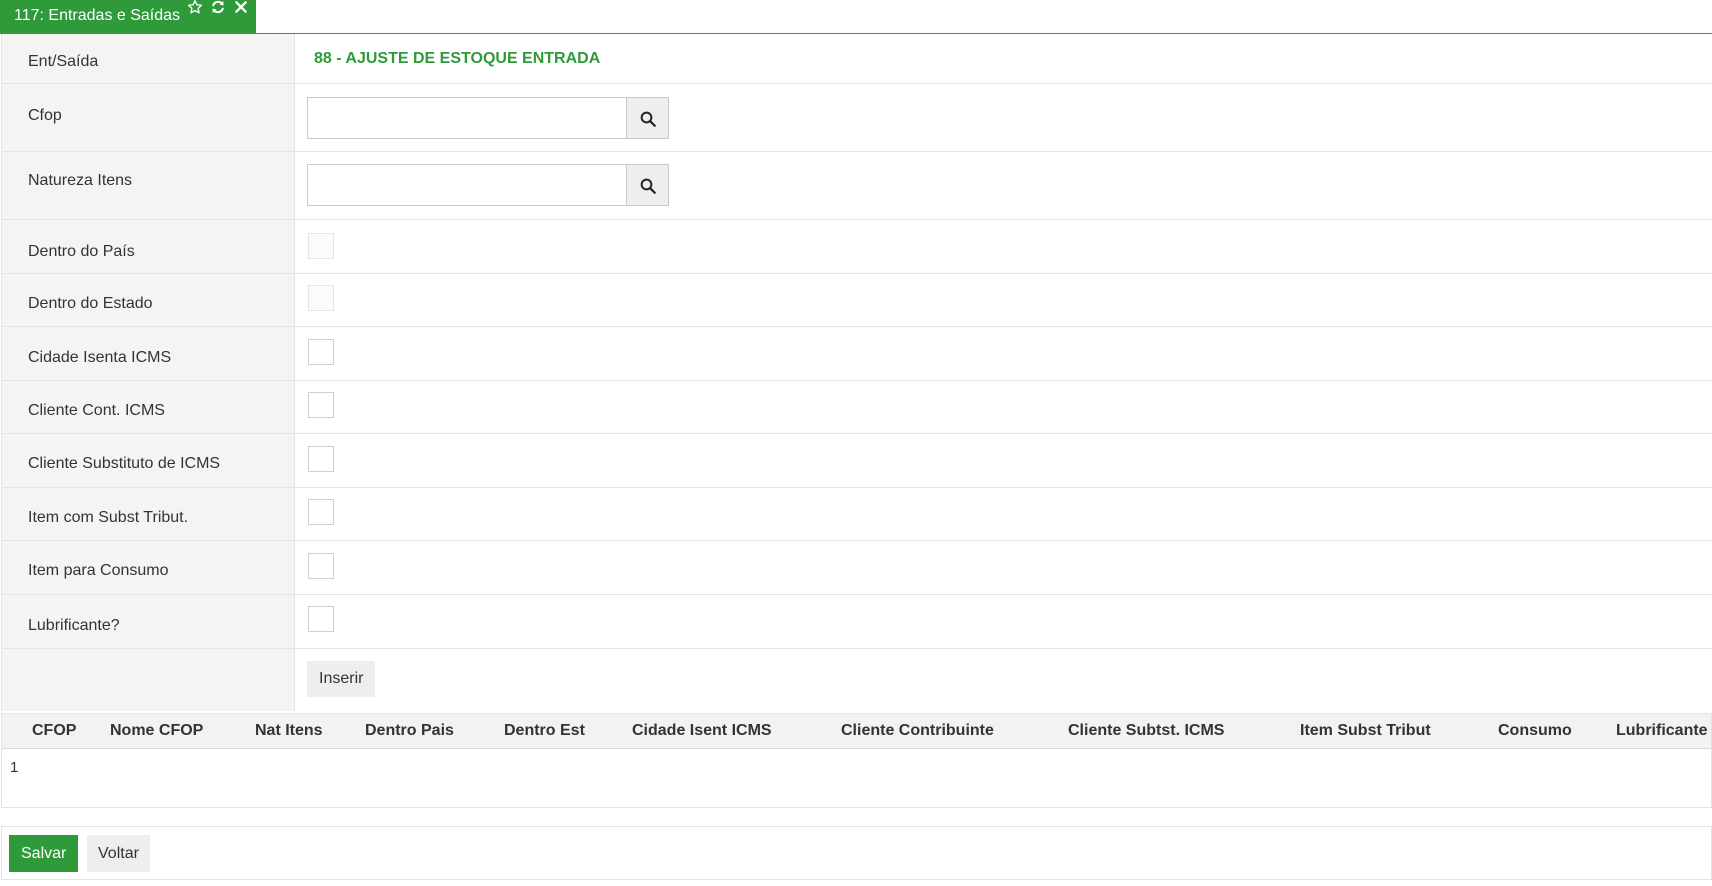 Image resolution: width=1712 pixels, height=886 pixels. Describe the element at coordinates (148, 58) in the screenshot. I see `label-cell: Ent/Saída` at that location.